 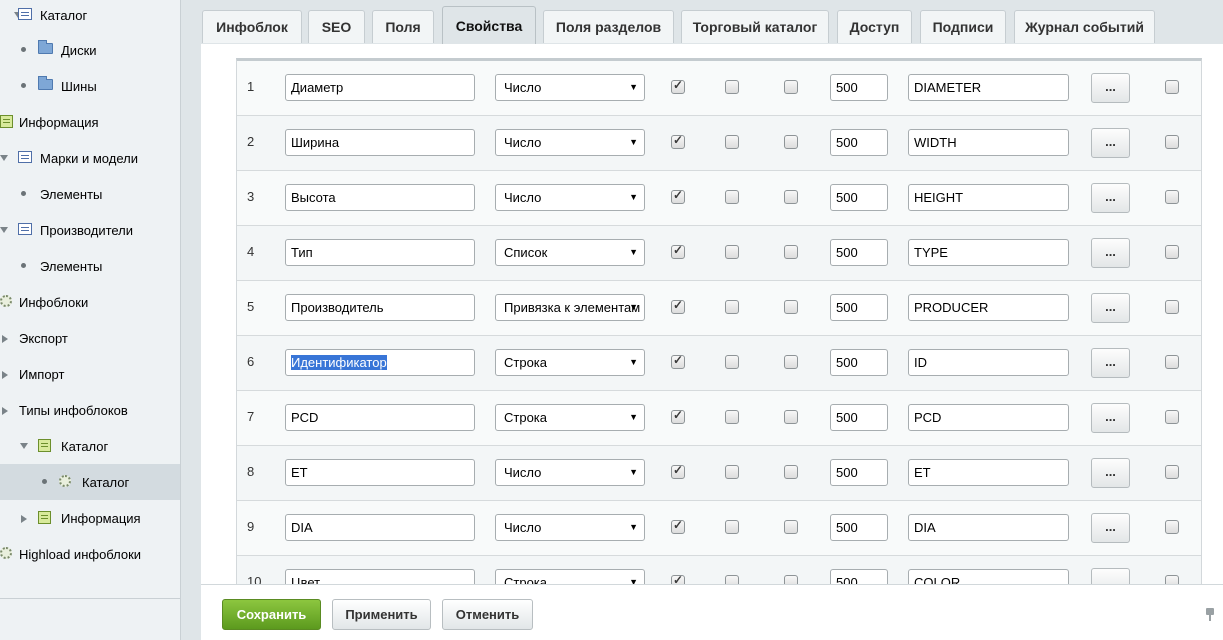 I want to click on tab-3: Свойства, so click(x=489, y=25).